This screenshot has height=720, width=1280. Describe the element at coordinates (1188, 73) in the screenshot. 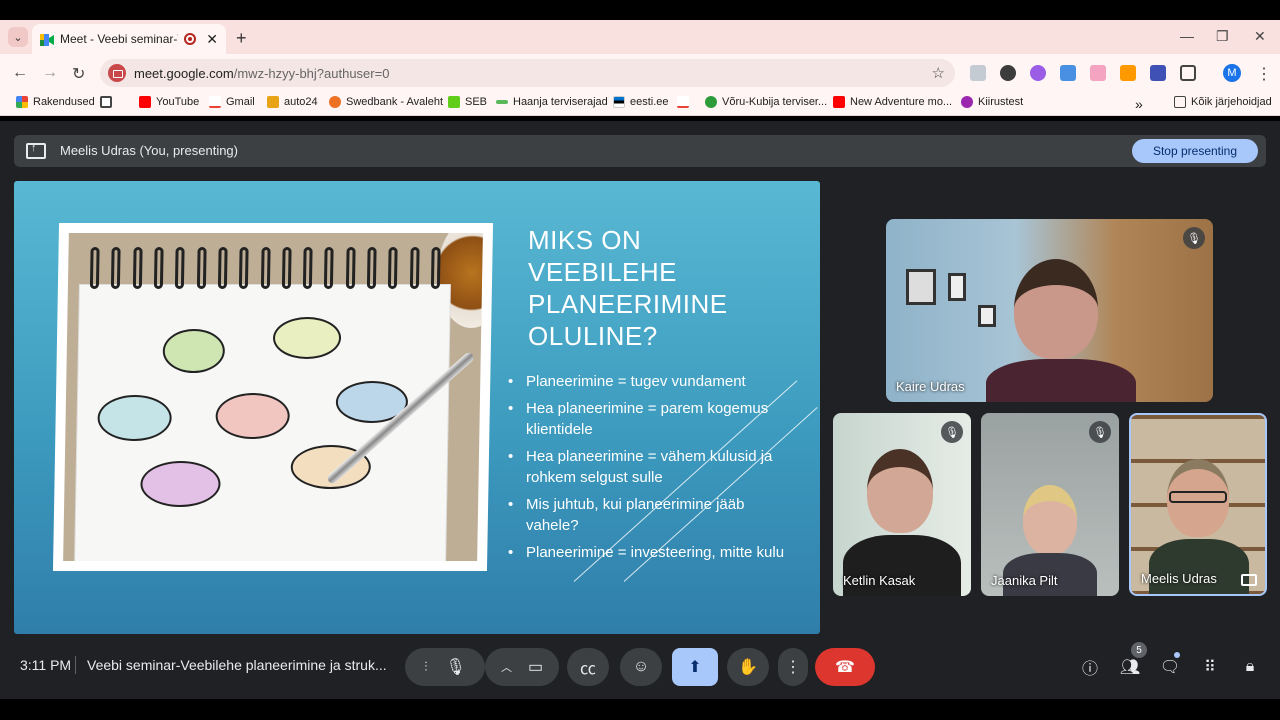

I see `extensions-puzzle-icon` at that location.